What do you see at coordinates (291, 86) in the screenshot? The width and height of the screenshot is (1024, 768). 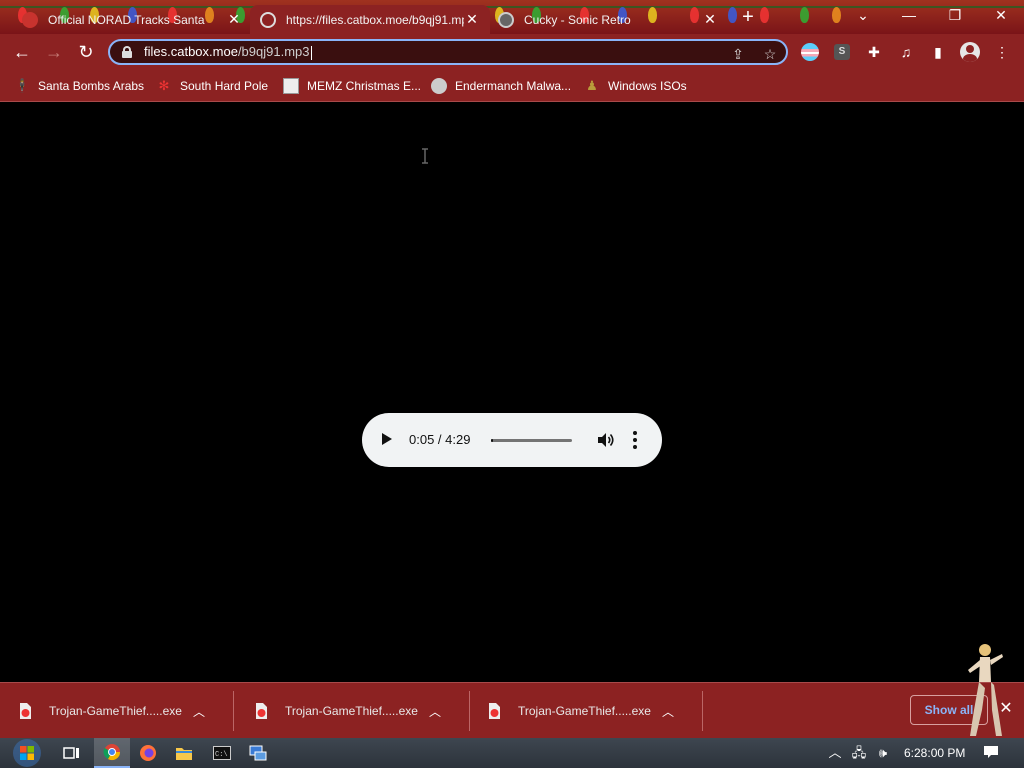 I see `image-icon` at bounding box center [291, 86].